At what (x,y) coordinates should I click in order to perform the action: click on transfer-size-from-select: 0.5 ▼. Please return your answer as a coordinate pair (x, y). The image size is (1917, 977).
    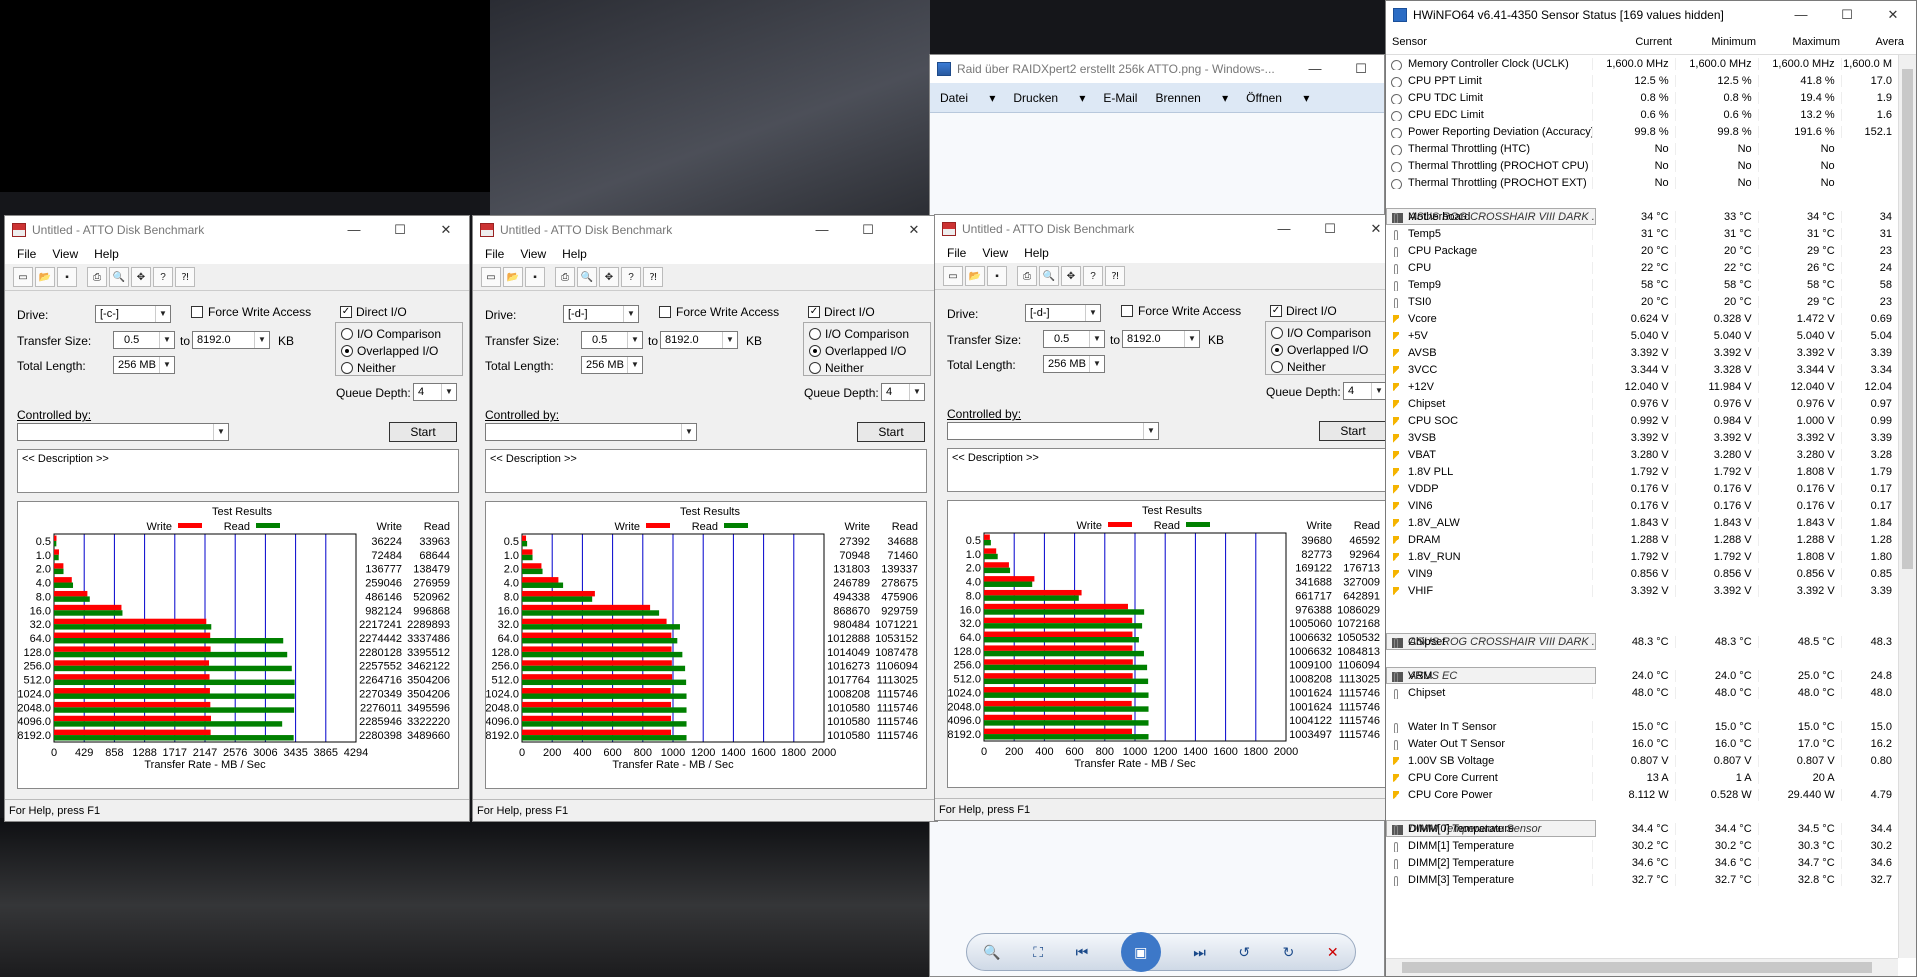
    Looking at the image, I should click on (1074, 339).